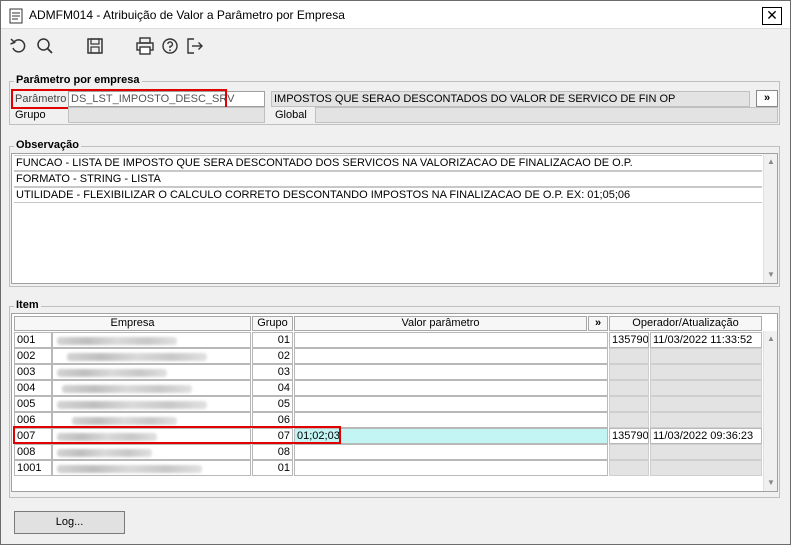 The height and width of the screenshot is (545, 791). What do you see at coordinates (772, 16) in the screenshot?
I see `close-button: ✕` at bounding box center [772, 16].